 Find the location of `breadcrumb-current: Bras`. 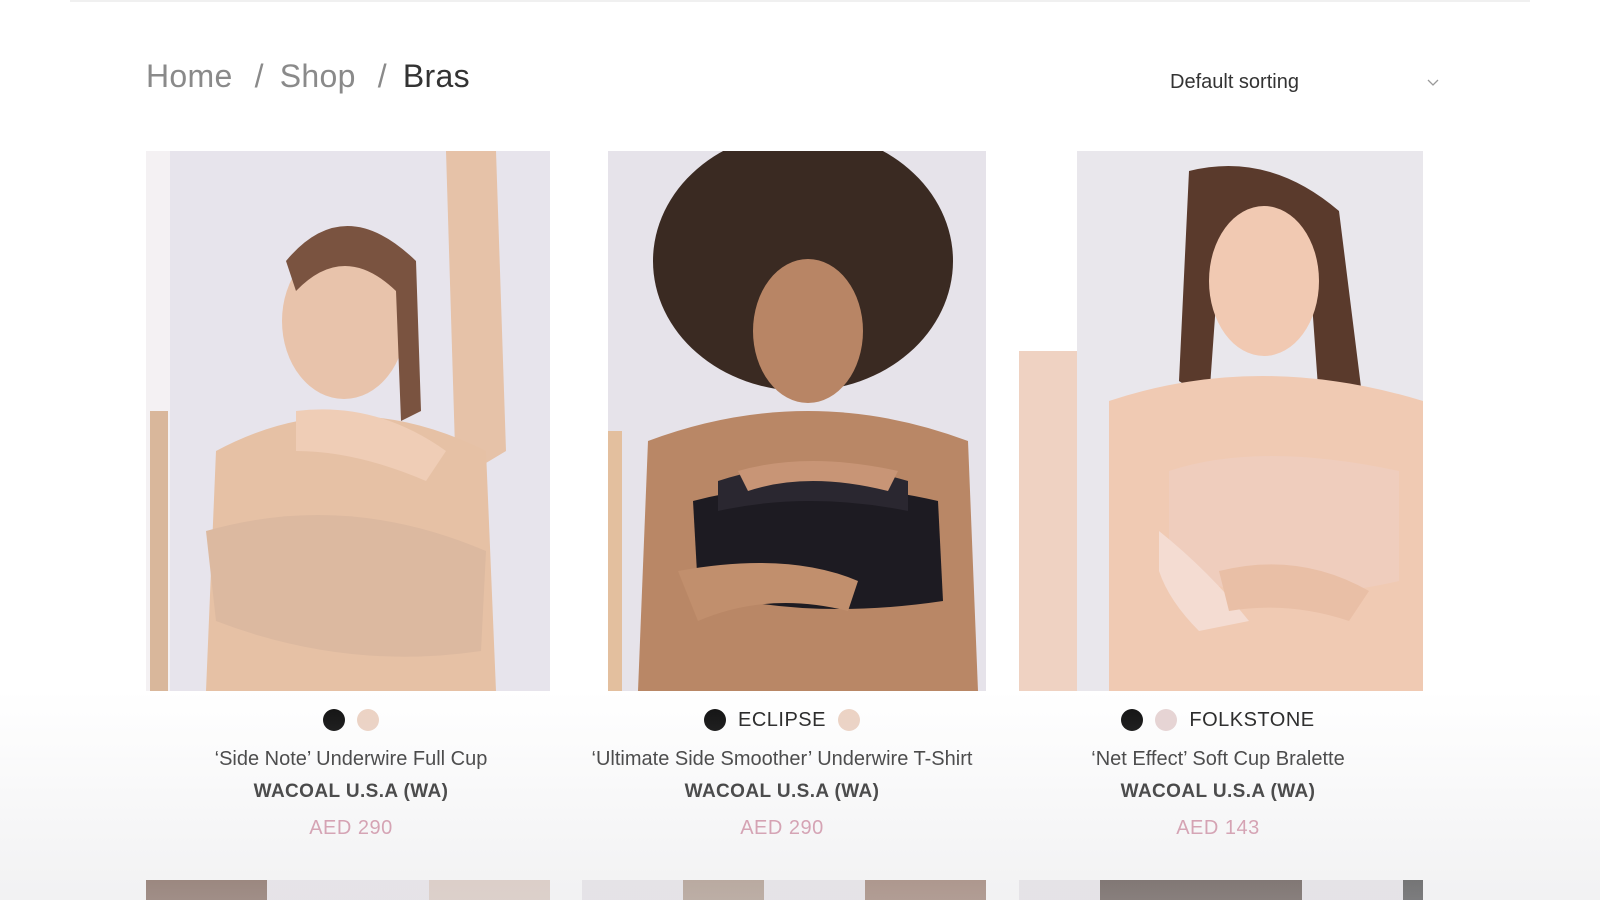

breadcrumb-current: Bras is located at coordinates (436, 76).